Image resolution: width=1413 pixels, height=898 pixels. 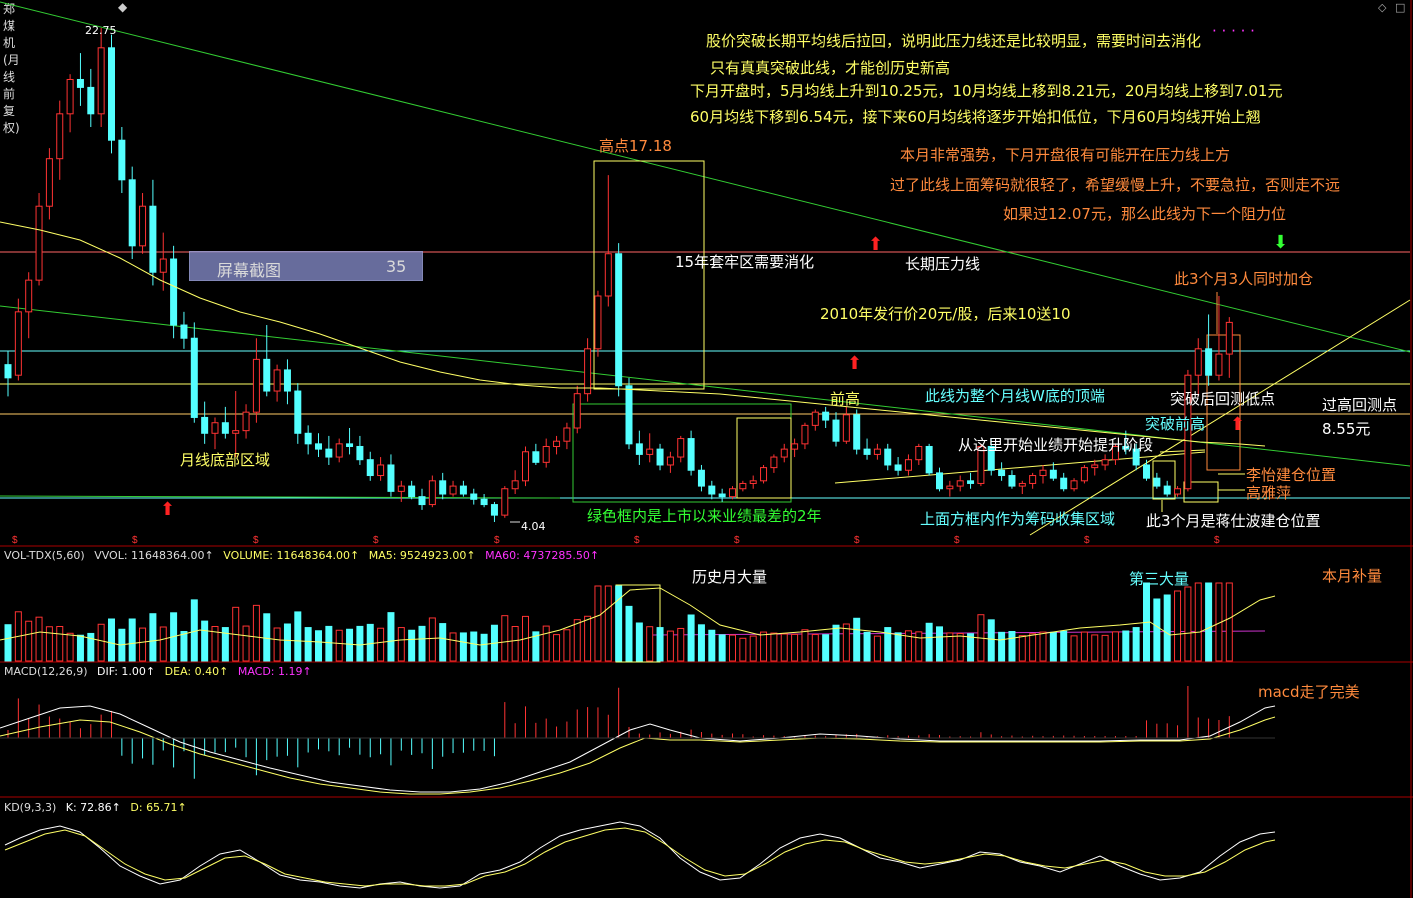 What do you see at coordinates (274, 671) in the screenshot?
I see `macd-value: MACD: 1.19↑` at bounding box center [274, 671].